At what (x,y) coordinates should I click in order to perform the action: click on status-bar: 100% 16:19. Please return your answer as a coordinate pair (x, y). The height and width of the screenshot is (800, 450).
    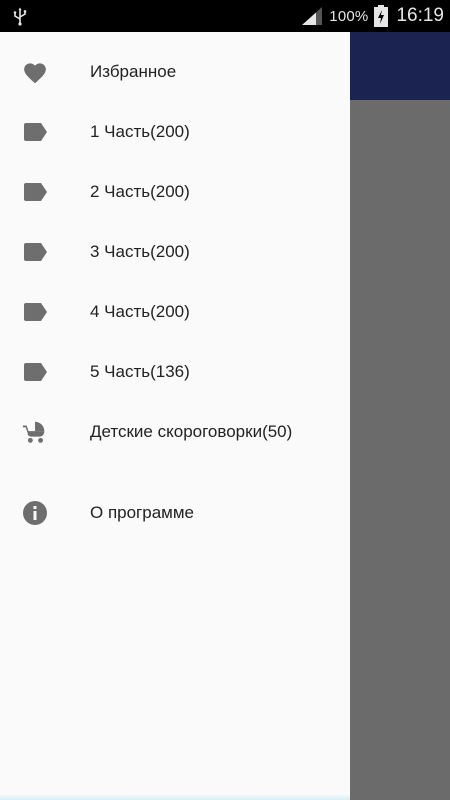
    Looking at the image, I should click on (225, 16).